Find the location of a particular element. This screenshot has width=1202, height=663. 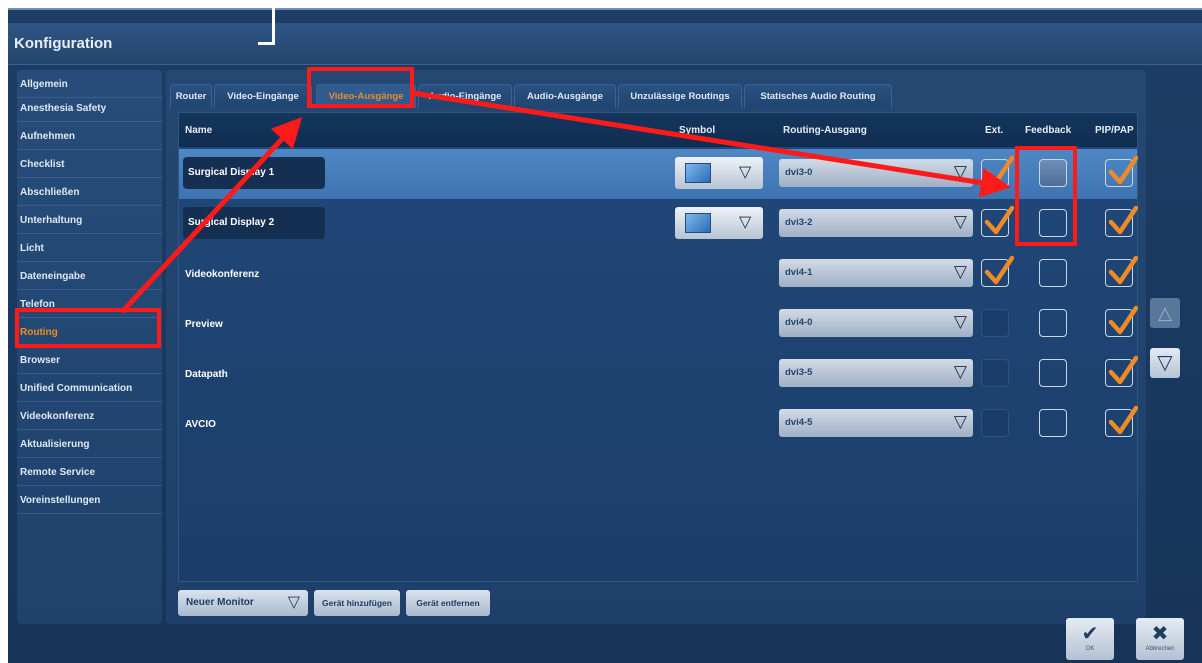

ok-button: ✔ OK is located at coordinates (1090, 639).